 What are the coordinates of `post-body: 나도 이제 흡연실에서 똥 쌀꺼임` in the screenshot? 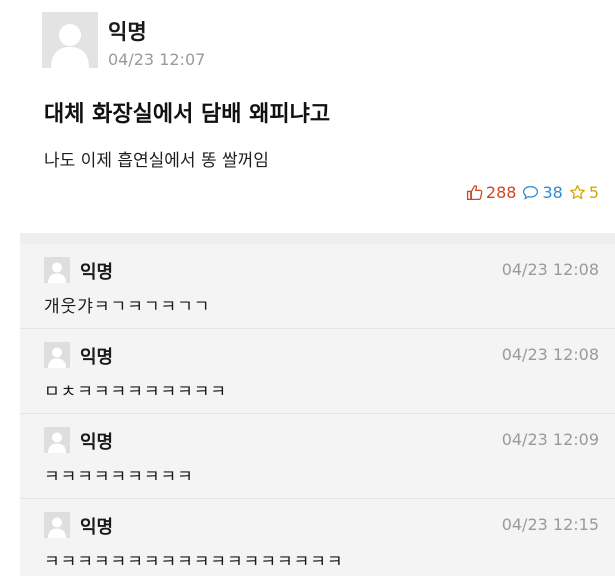 It's located at (156, 161).